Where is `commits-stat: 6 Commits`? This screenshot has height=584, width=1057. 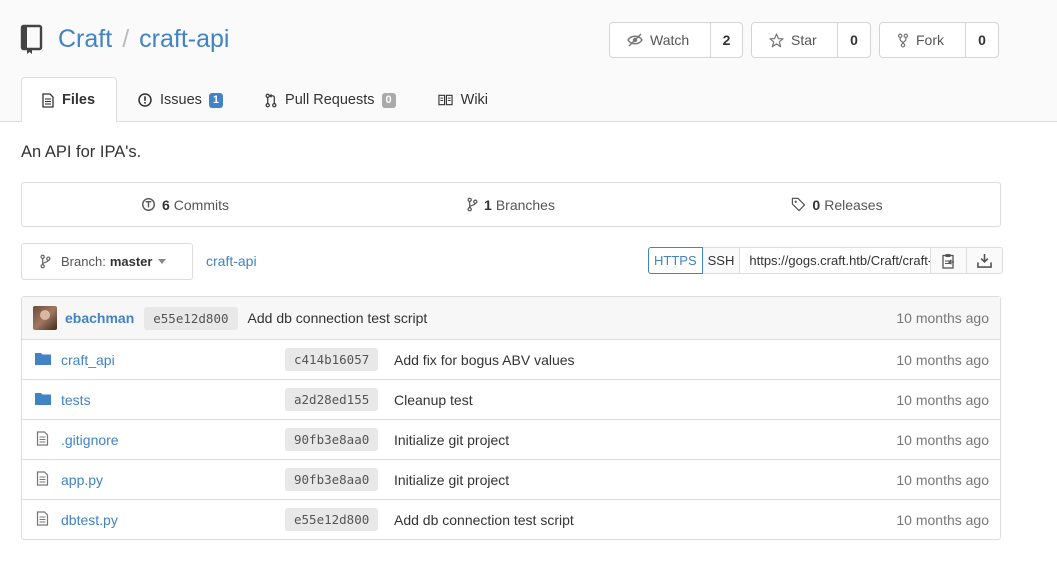 commits-stat: 6 Commits is located at coordinates (185, 204).